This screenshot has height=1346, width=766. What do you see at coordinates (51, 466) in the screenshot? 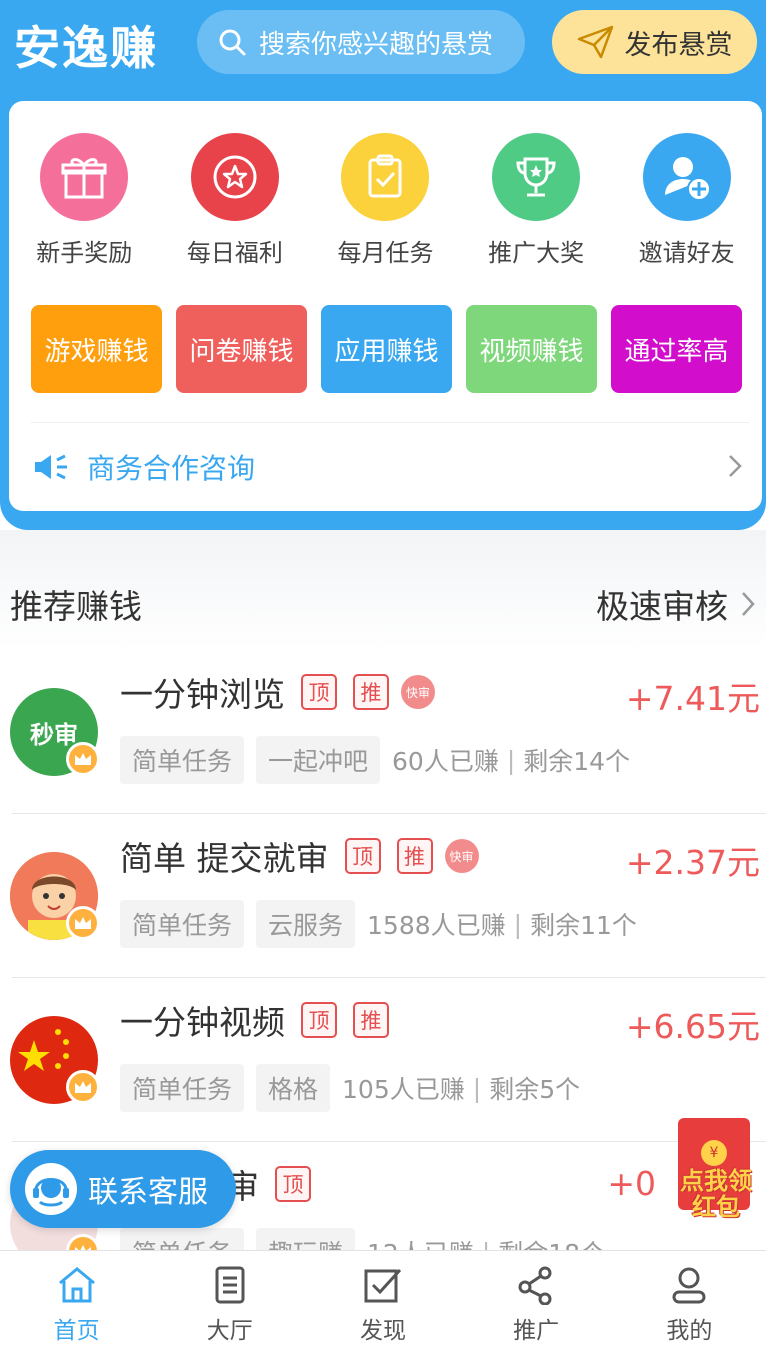
I see `megaphone-icon` at bounding box center [51, 466].